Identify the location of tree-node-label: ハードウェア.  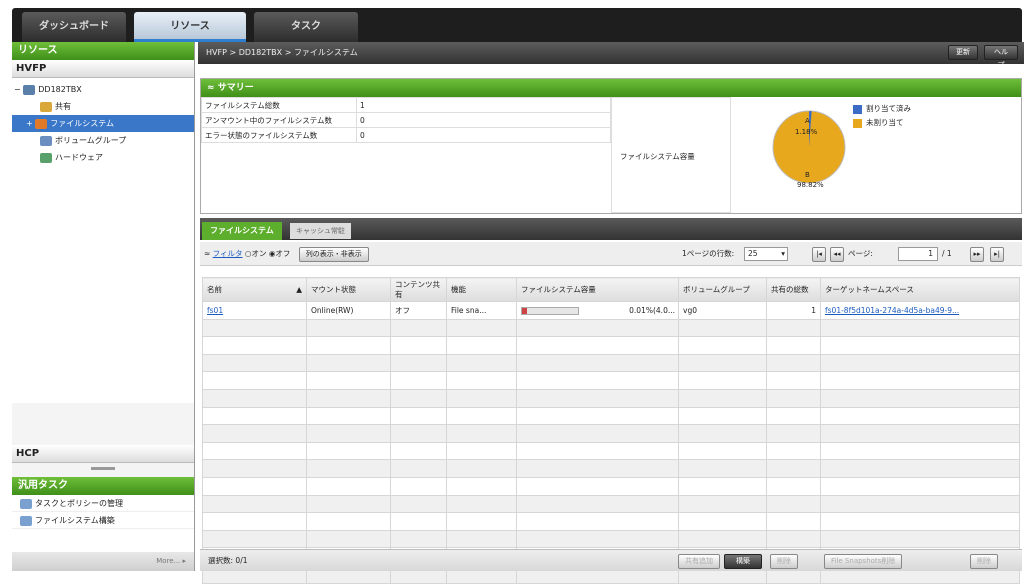
(79, 157).